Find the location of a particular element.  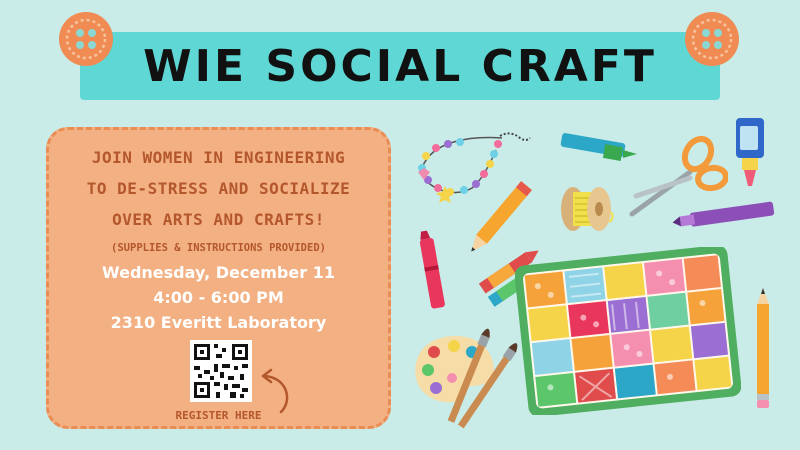

qr-code is located at coordinates (221, 371).